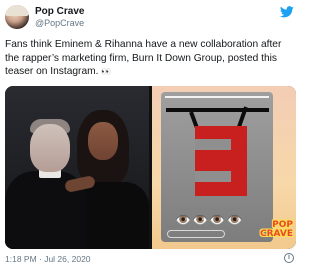  I want to click on avatar, so click(17, 17).